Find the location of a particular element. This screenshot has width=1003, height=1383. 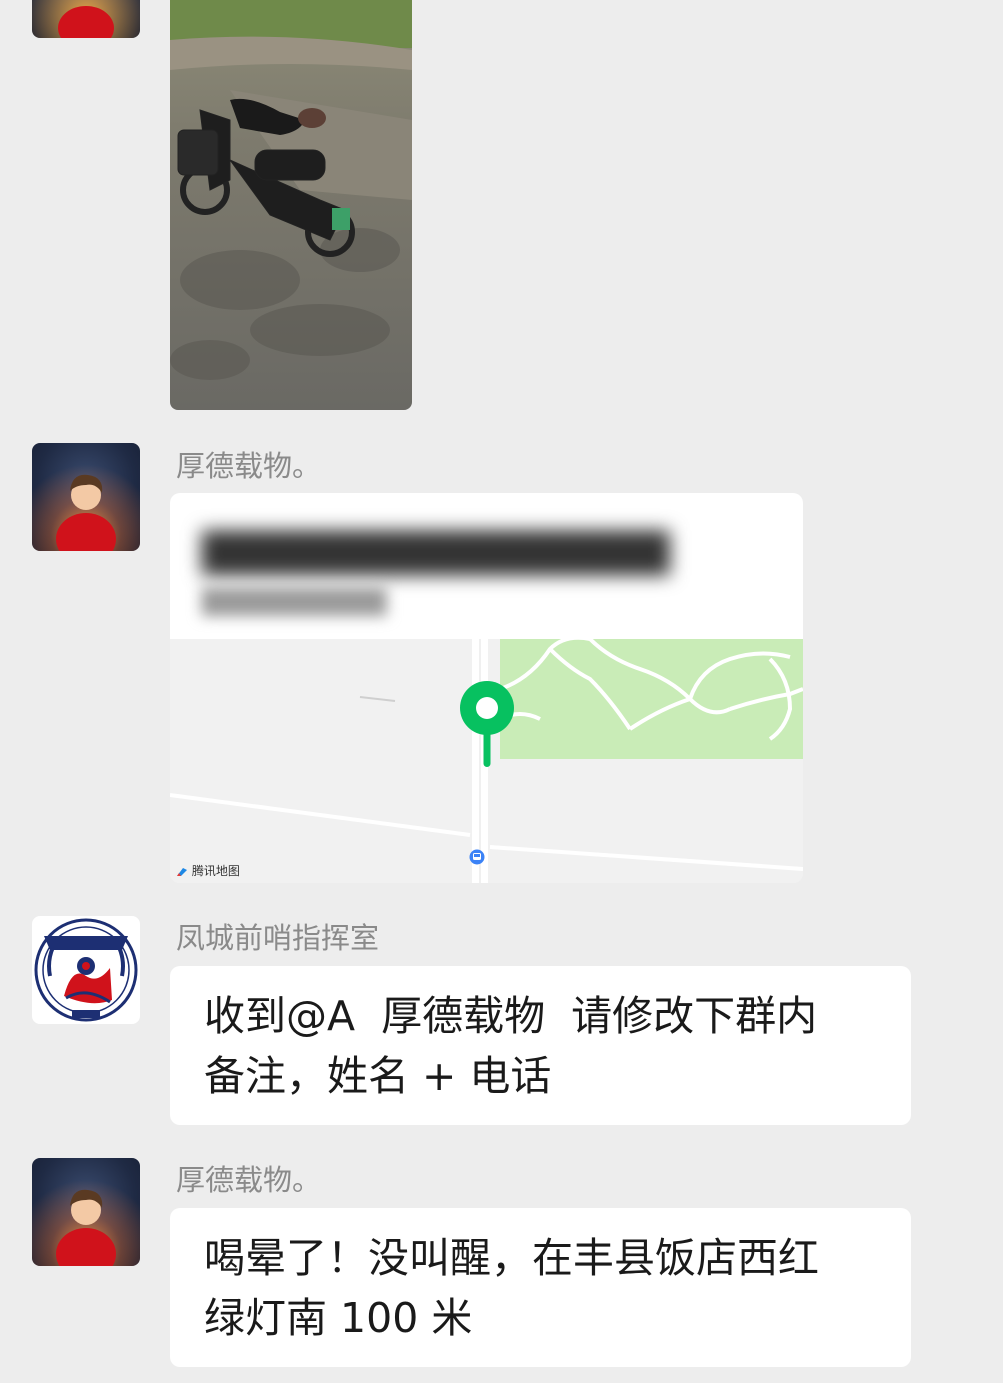

police-emblem-icon is located at coordinates (86, 970).